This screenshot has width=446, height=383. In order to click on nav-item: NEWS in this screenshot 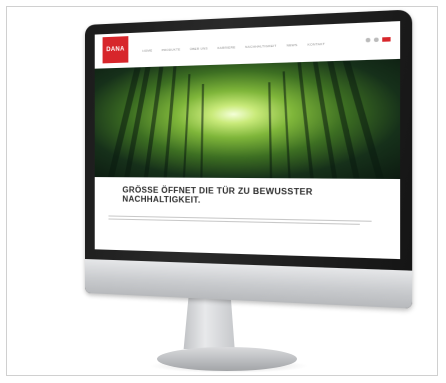, I will do `click(291, 45)`.